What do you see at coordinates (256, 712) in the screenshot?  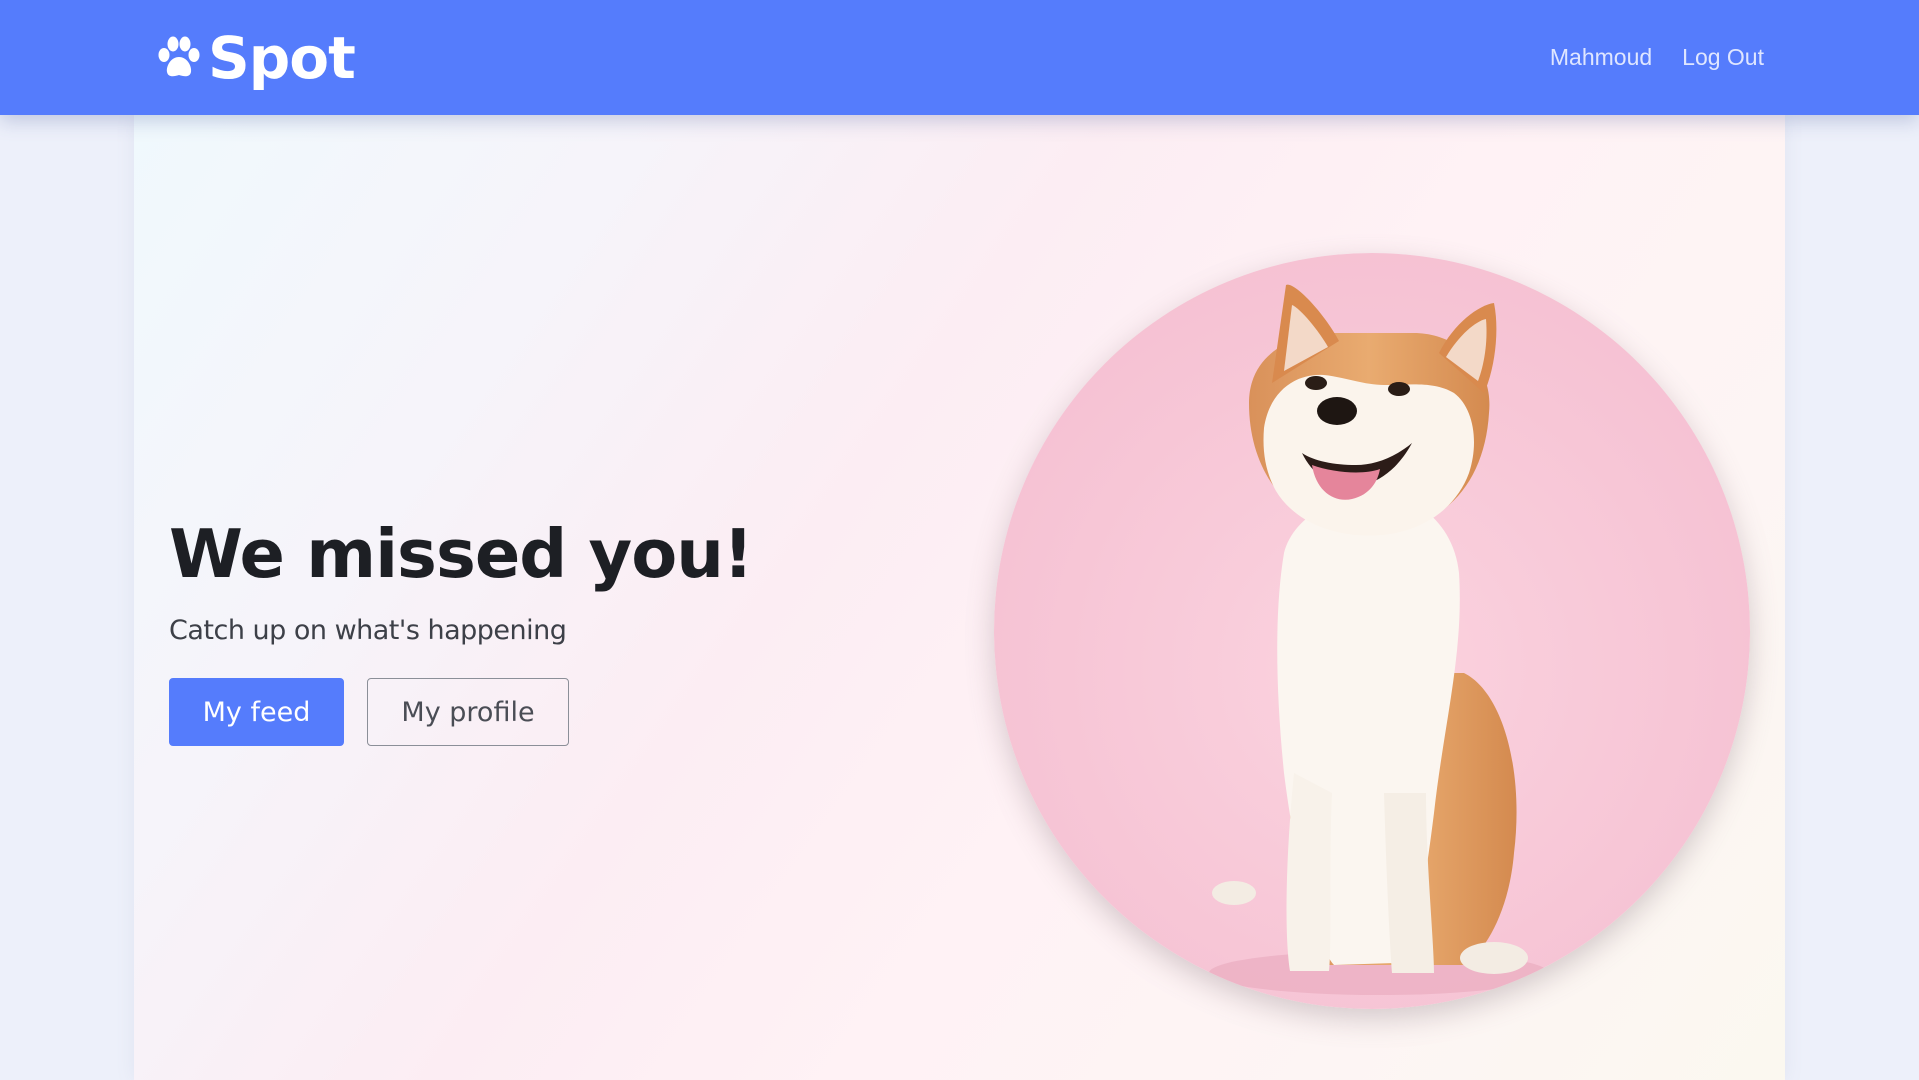 I see `my-feed-button: My feed` at bounding box center [256, 712].